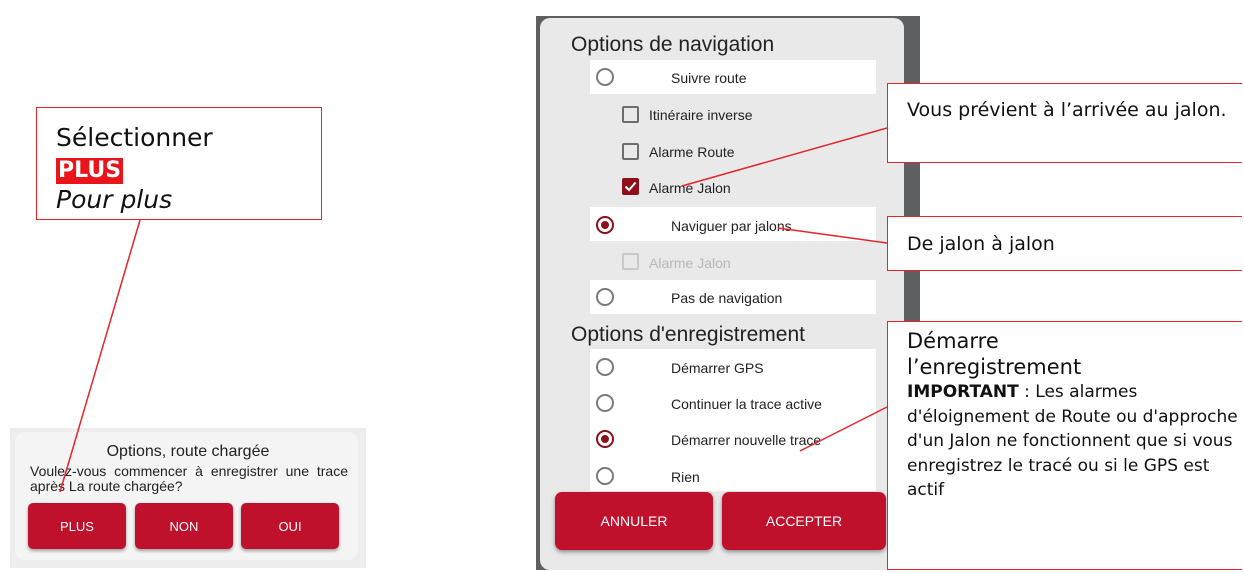  I want to click on alarme-jalon-disabled-checkbox, so click(630, 261).